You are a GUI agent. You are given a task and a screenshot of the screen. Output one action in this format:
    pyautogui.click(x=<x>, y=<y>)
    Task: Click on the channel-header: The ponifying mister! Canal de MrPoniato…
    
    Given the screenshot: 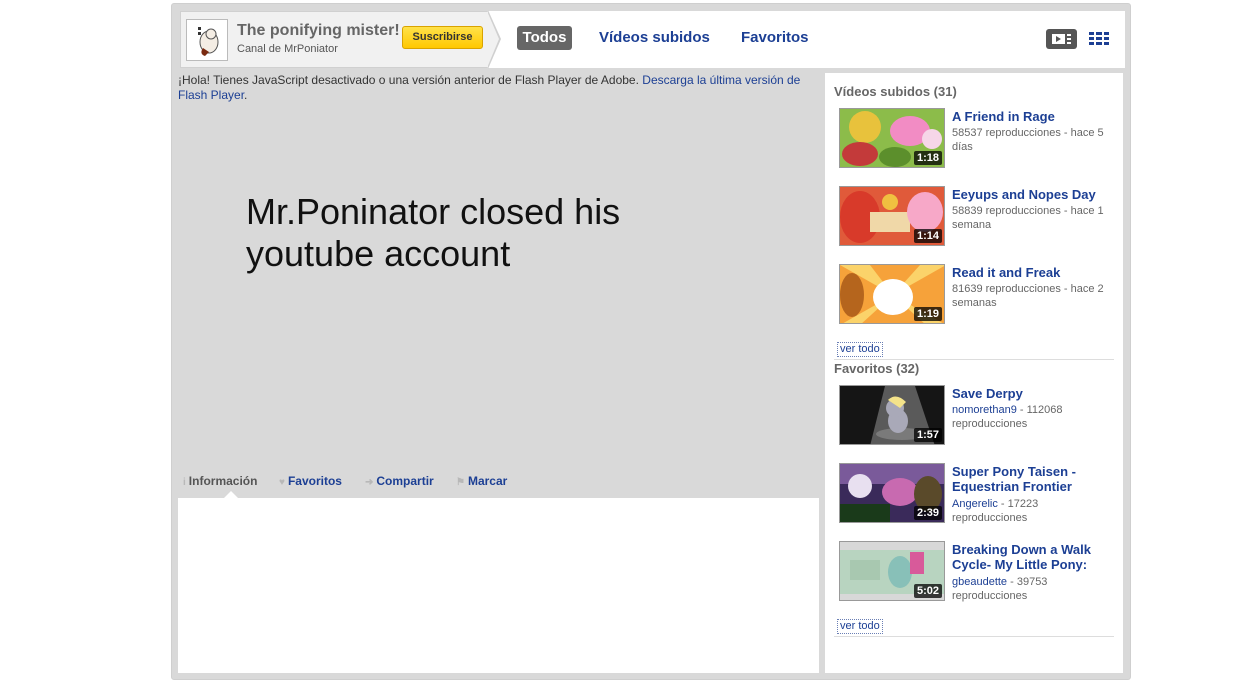 What is the action you would take?
    pyautogui.click(x=652, y=39)
    